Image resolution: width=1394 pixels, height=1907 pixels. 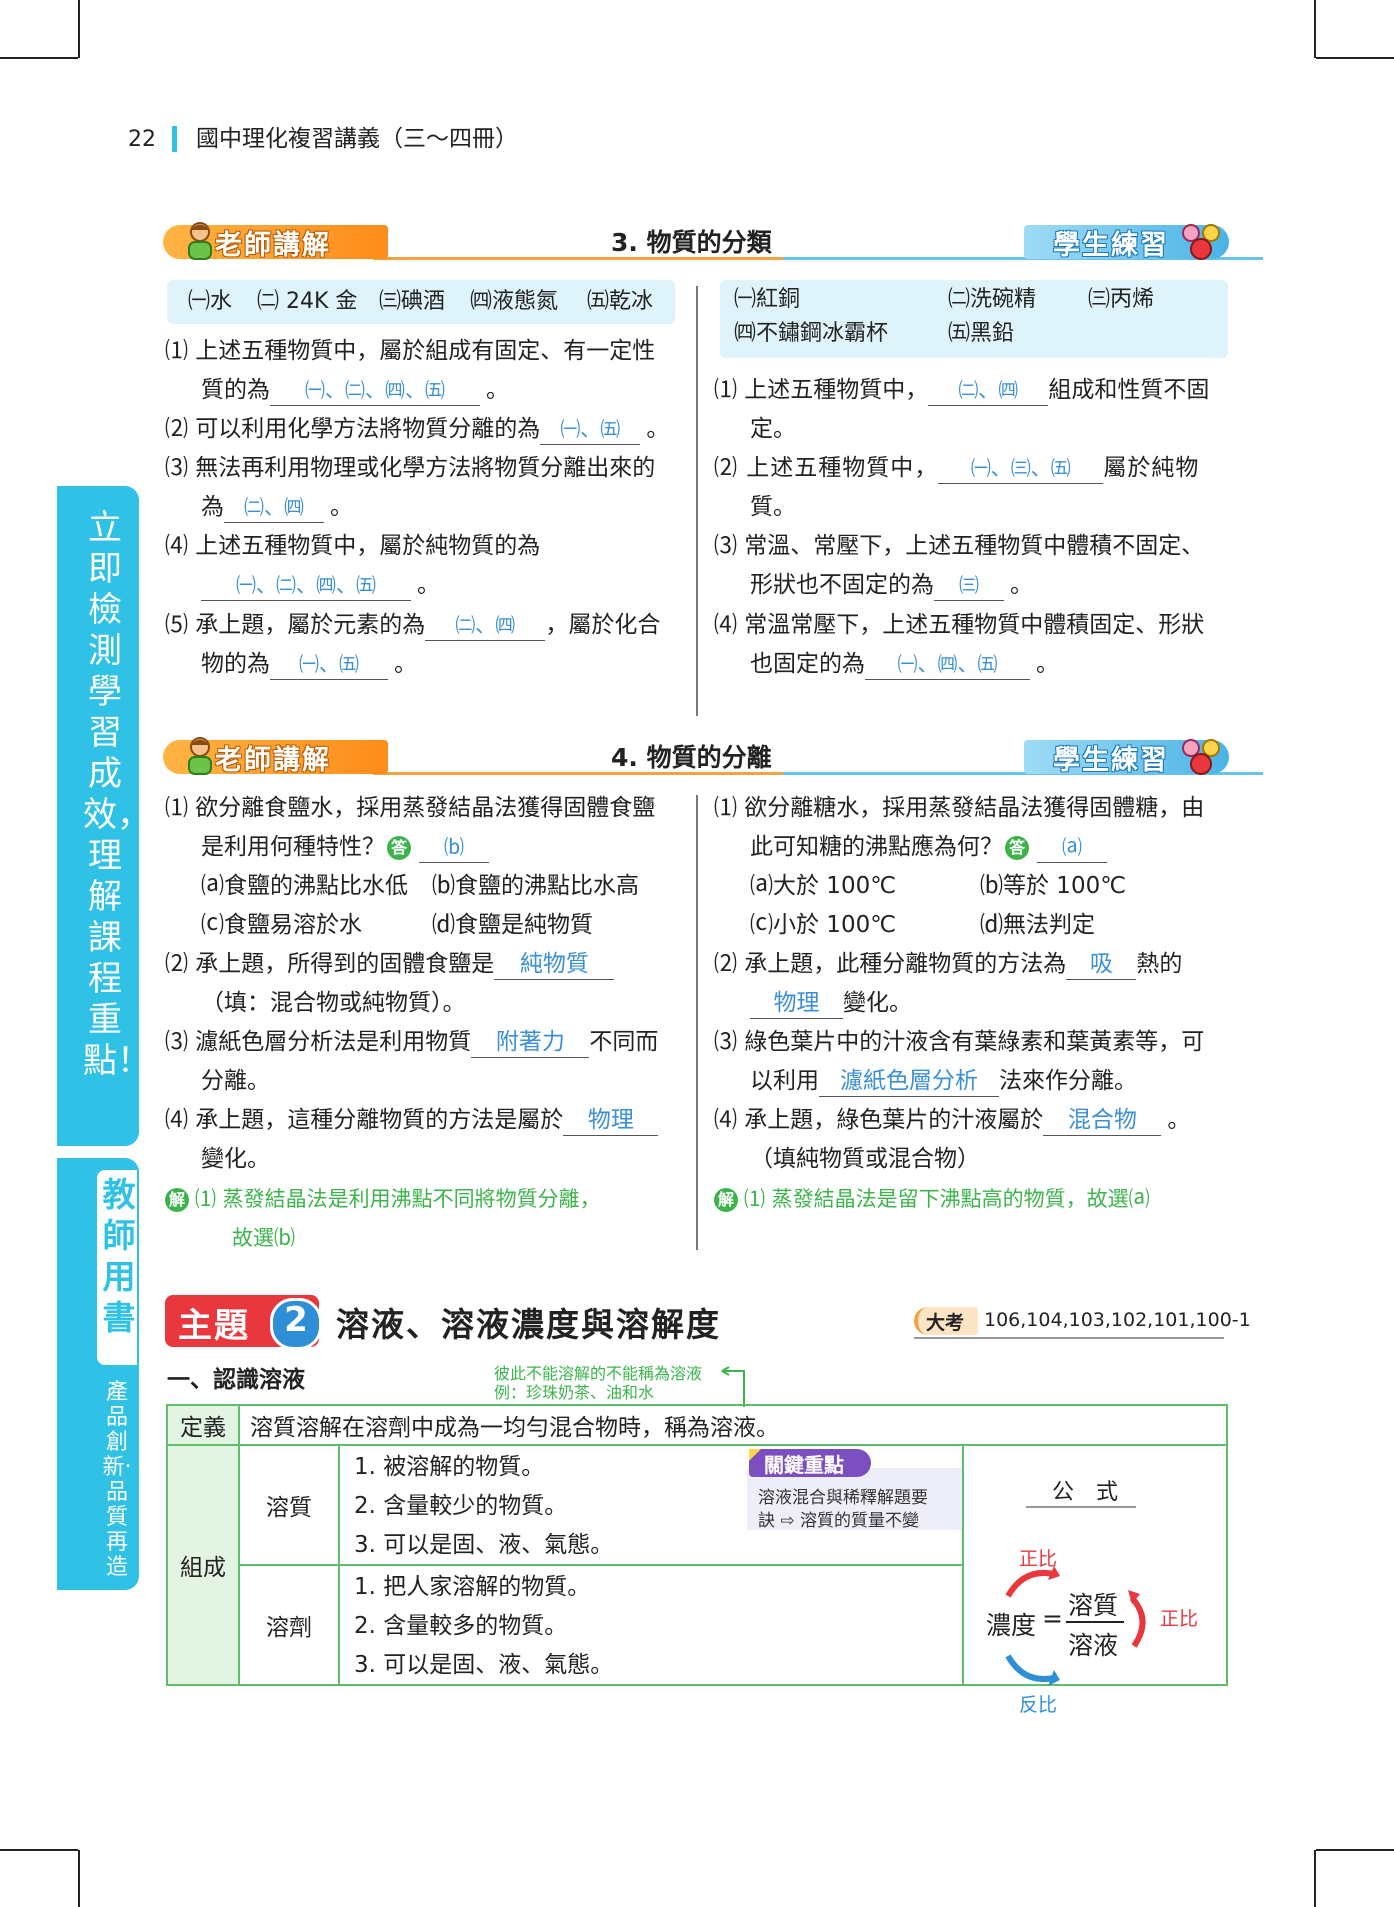 What do you see at coordinates (461, 1506) in the screenshot?
I see `solute-item-2: 2. 含量較少的物質。` at bounding box center [461, 1506].